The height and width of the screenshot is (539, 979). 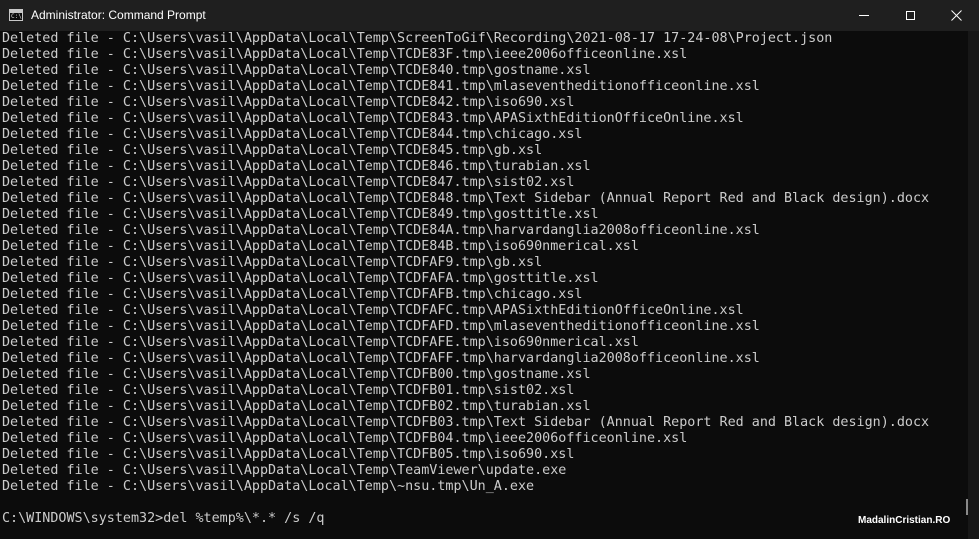 I want to click on watermark: MadalinCristian.RO, so click(x=904, y=520).